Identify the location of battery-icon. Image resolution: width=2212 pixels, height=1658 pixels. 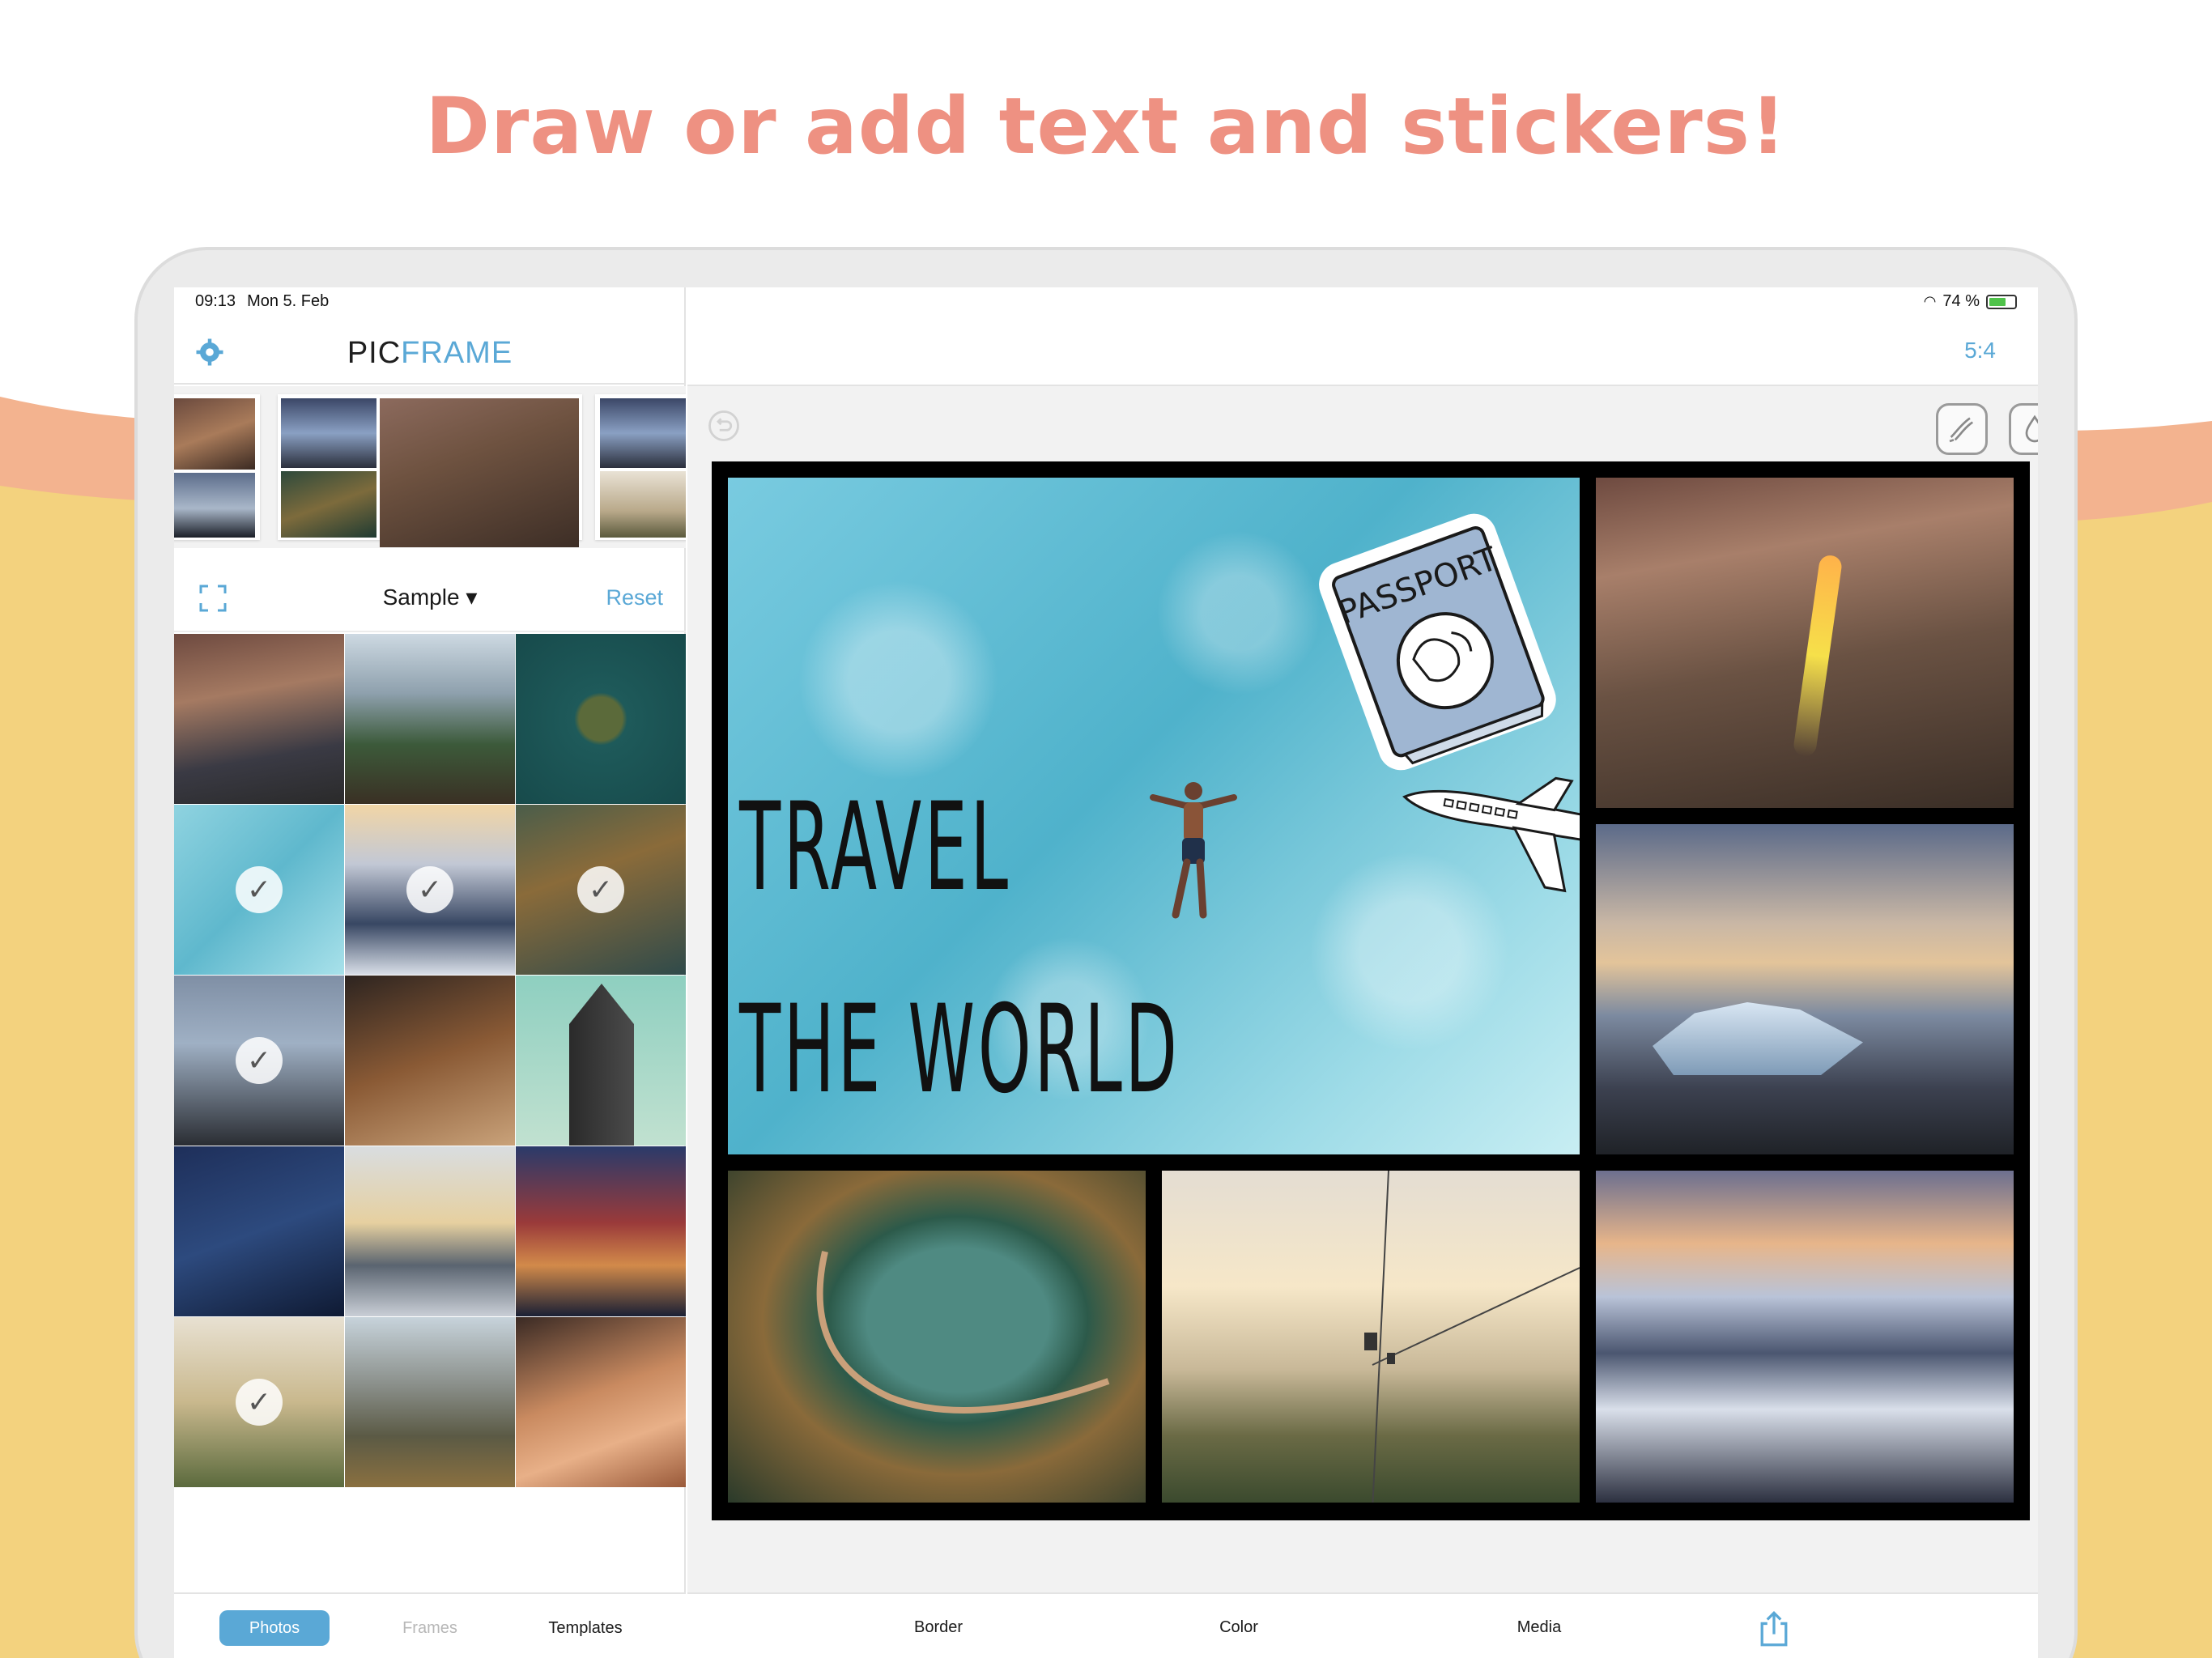
(2001, 301).